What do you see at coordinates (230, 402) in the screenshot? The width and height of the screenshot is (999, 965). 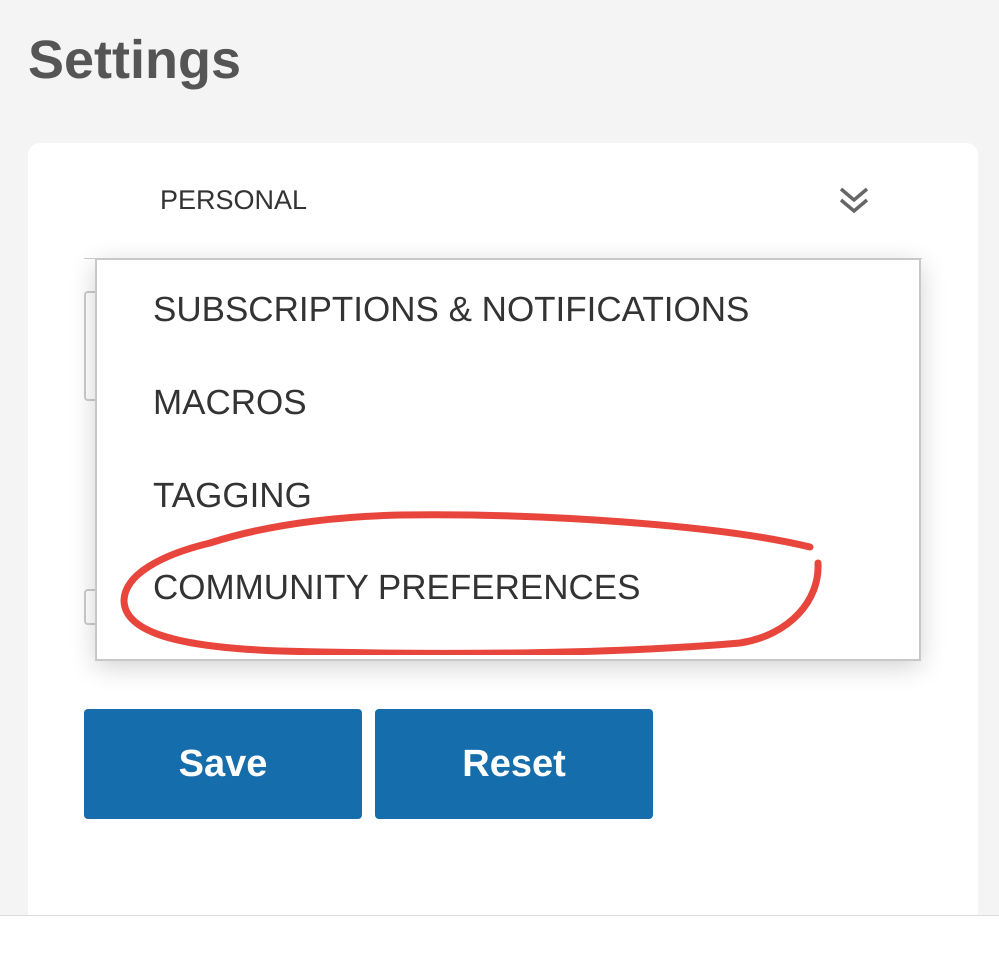 I see `menu-item: MACROS` at bounding box center [230, 402].